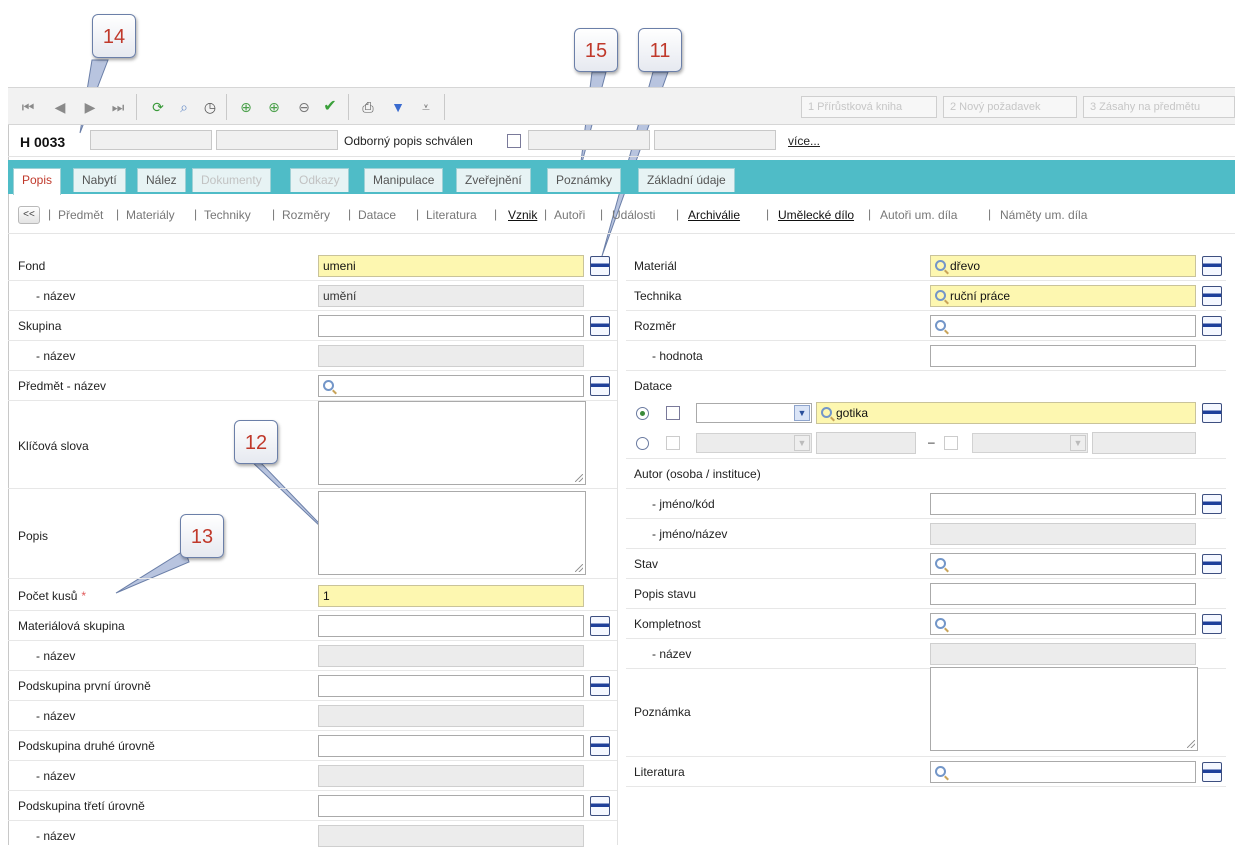 This screenshot has height=851, width=1235. I want to click on tab-nalez: Nález, so click(161, 180).